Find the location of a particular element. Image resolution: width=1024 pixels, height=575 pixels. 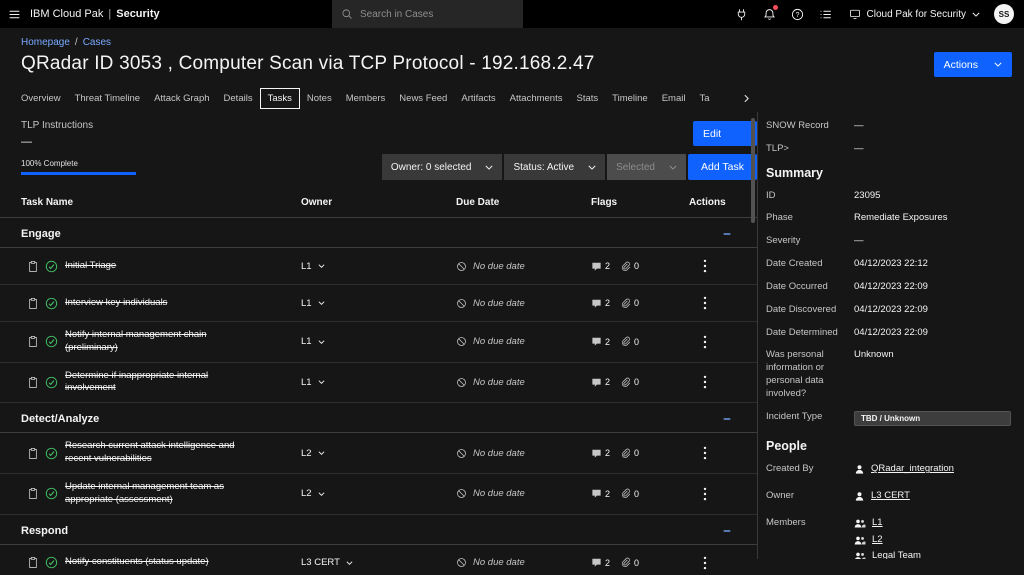

user-avatar: SS is located at coordinates (1004, 14).